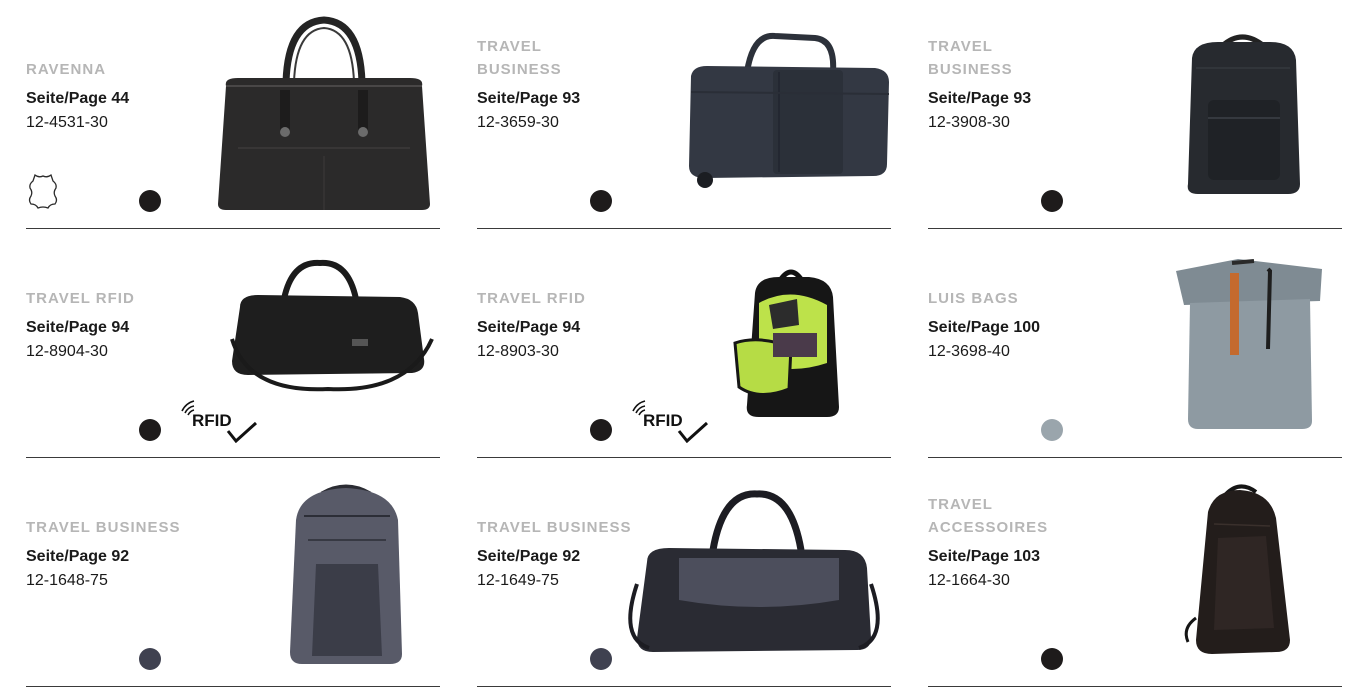  Describe the element at coordinates (67, 580) in the screenshot. I see `article-number: 12-1648-75` at that location.